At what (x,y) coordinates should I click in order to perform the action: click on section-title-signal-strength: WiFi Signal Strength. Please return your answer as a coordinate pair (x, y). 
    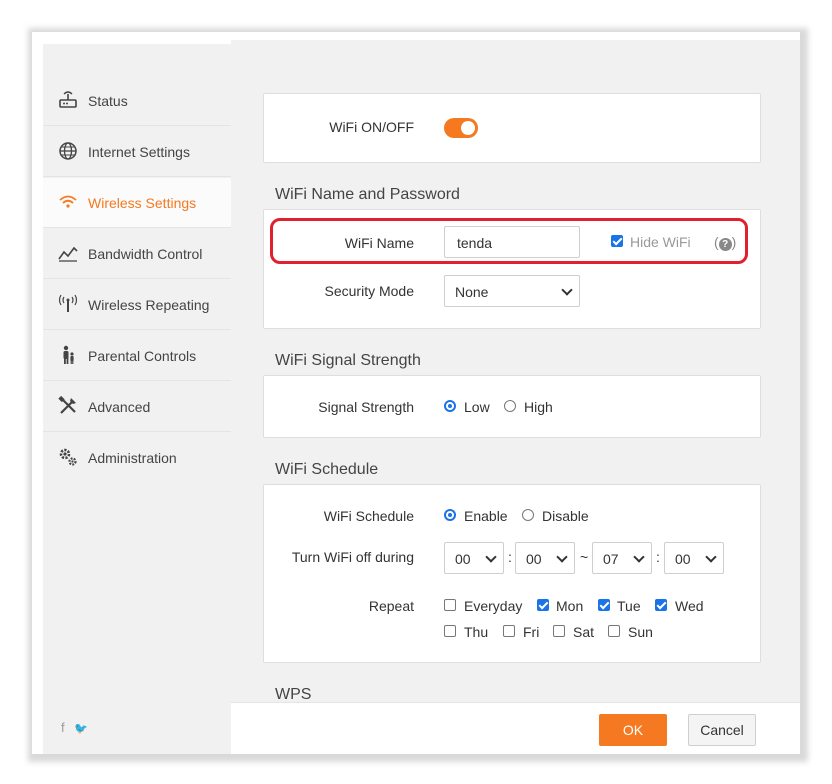
    Looking at the image, I should click on (348, 360).